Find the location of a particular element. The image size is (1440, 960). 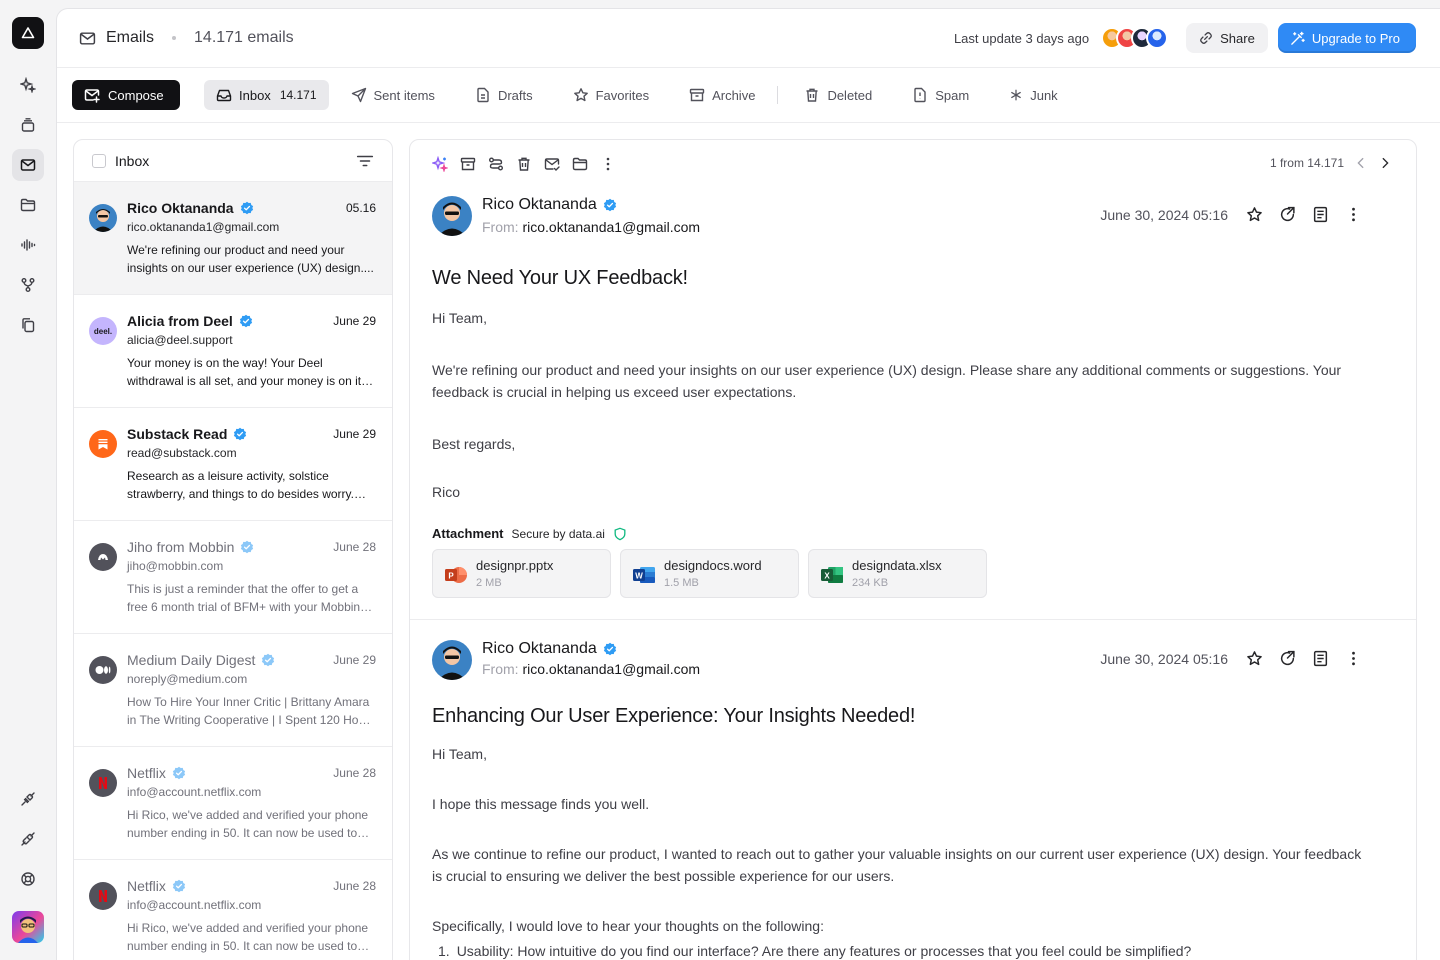

select-all-checkbox is located at coordinates (99, 160).